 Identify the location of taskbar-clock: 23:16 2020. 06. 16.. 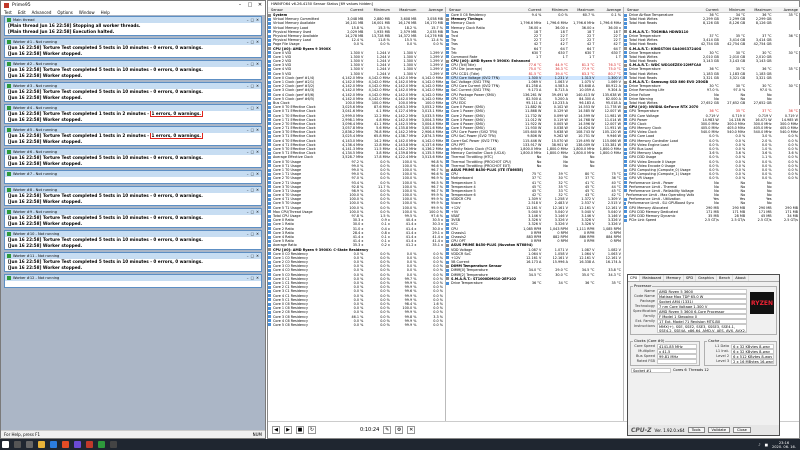
(784, 445).